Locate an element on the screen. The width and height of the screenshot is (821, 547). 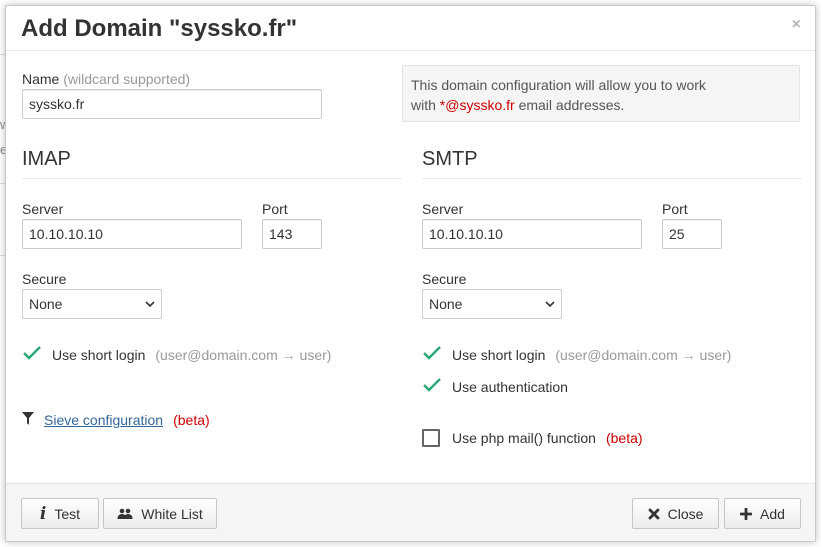
plus-icon is located at coordinates (746, 513).